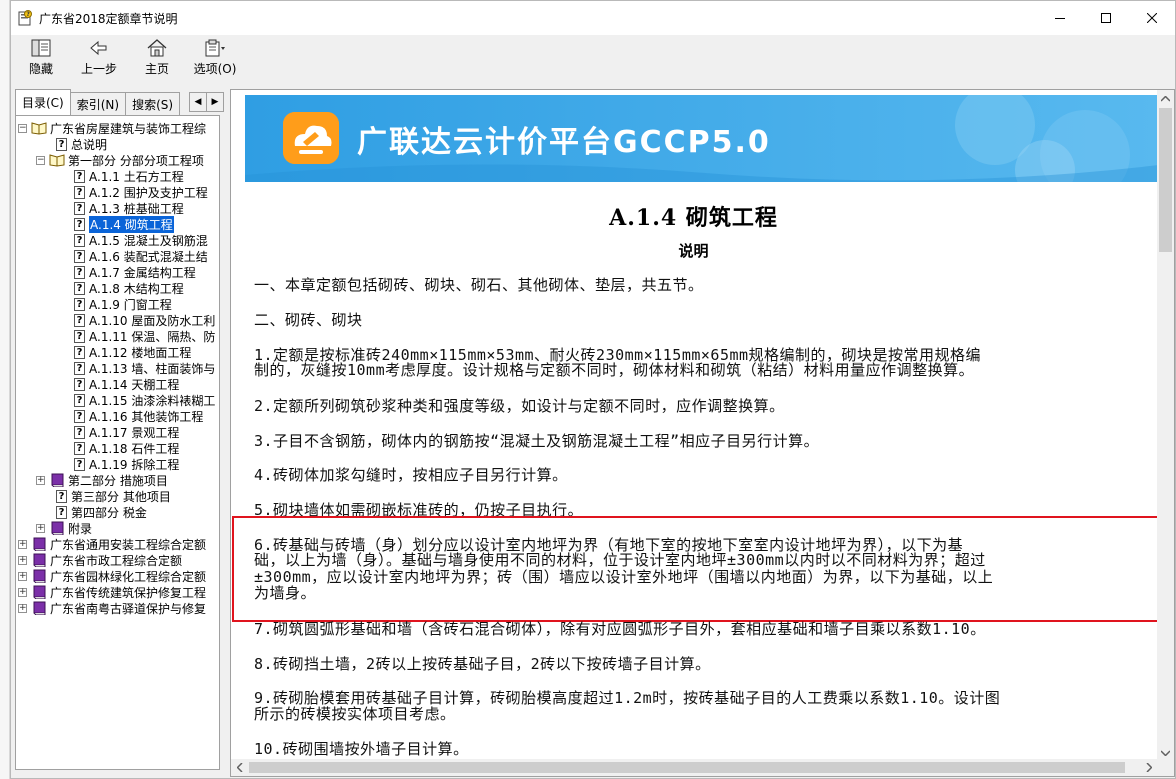 The width and height of the screenshot is (1176, 779). What do you see at coordinates (285, 593) in the screenshot?
I see `paragraph: 为墙身。` at bounding box center [285, 593].